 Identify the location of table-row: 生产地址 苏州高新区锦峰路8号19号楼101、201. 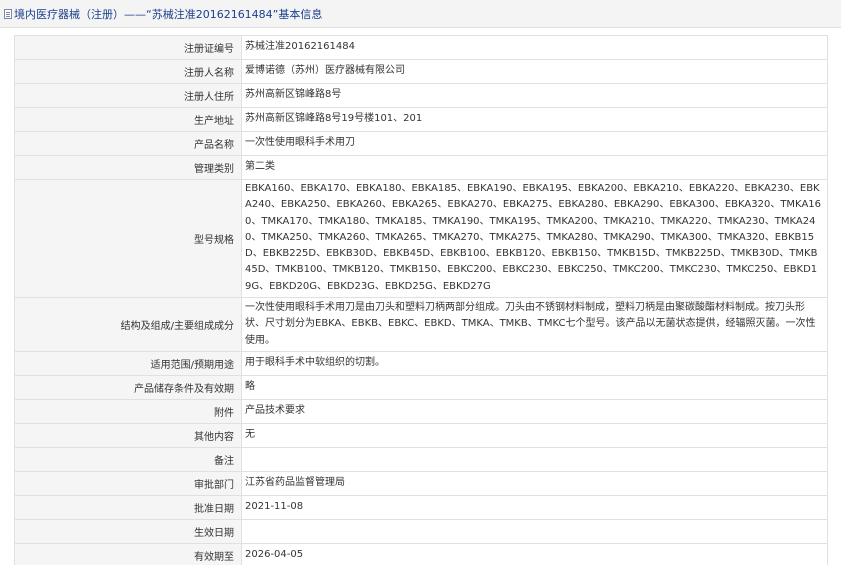
(421, 119).